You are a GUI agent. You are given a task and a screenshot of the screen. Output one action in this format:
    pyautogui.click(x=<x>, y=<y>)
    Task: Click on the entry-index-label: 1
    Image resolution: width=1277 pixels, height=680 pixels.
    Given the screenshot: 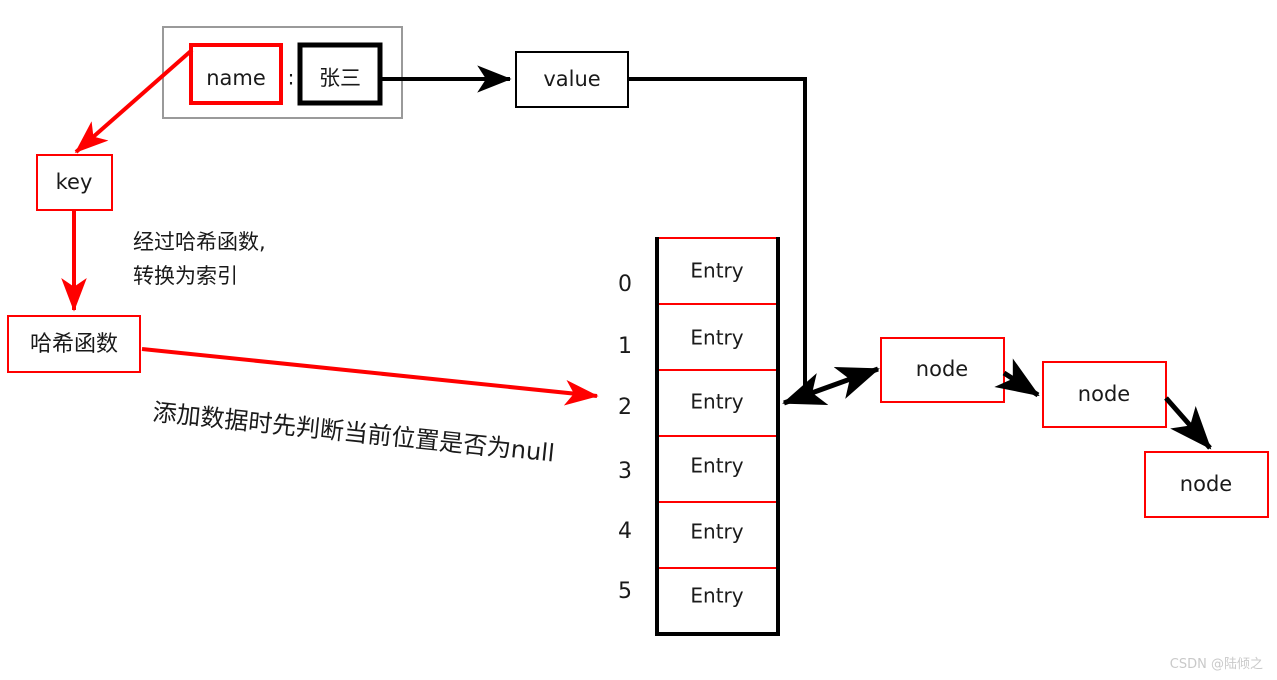 What is the action you would take?
    pyautogui.click(x=625, y=346)
    